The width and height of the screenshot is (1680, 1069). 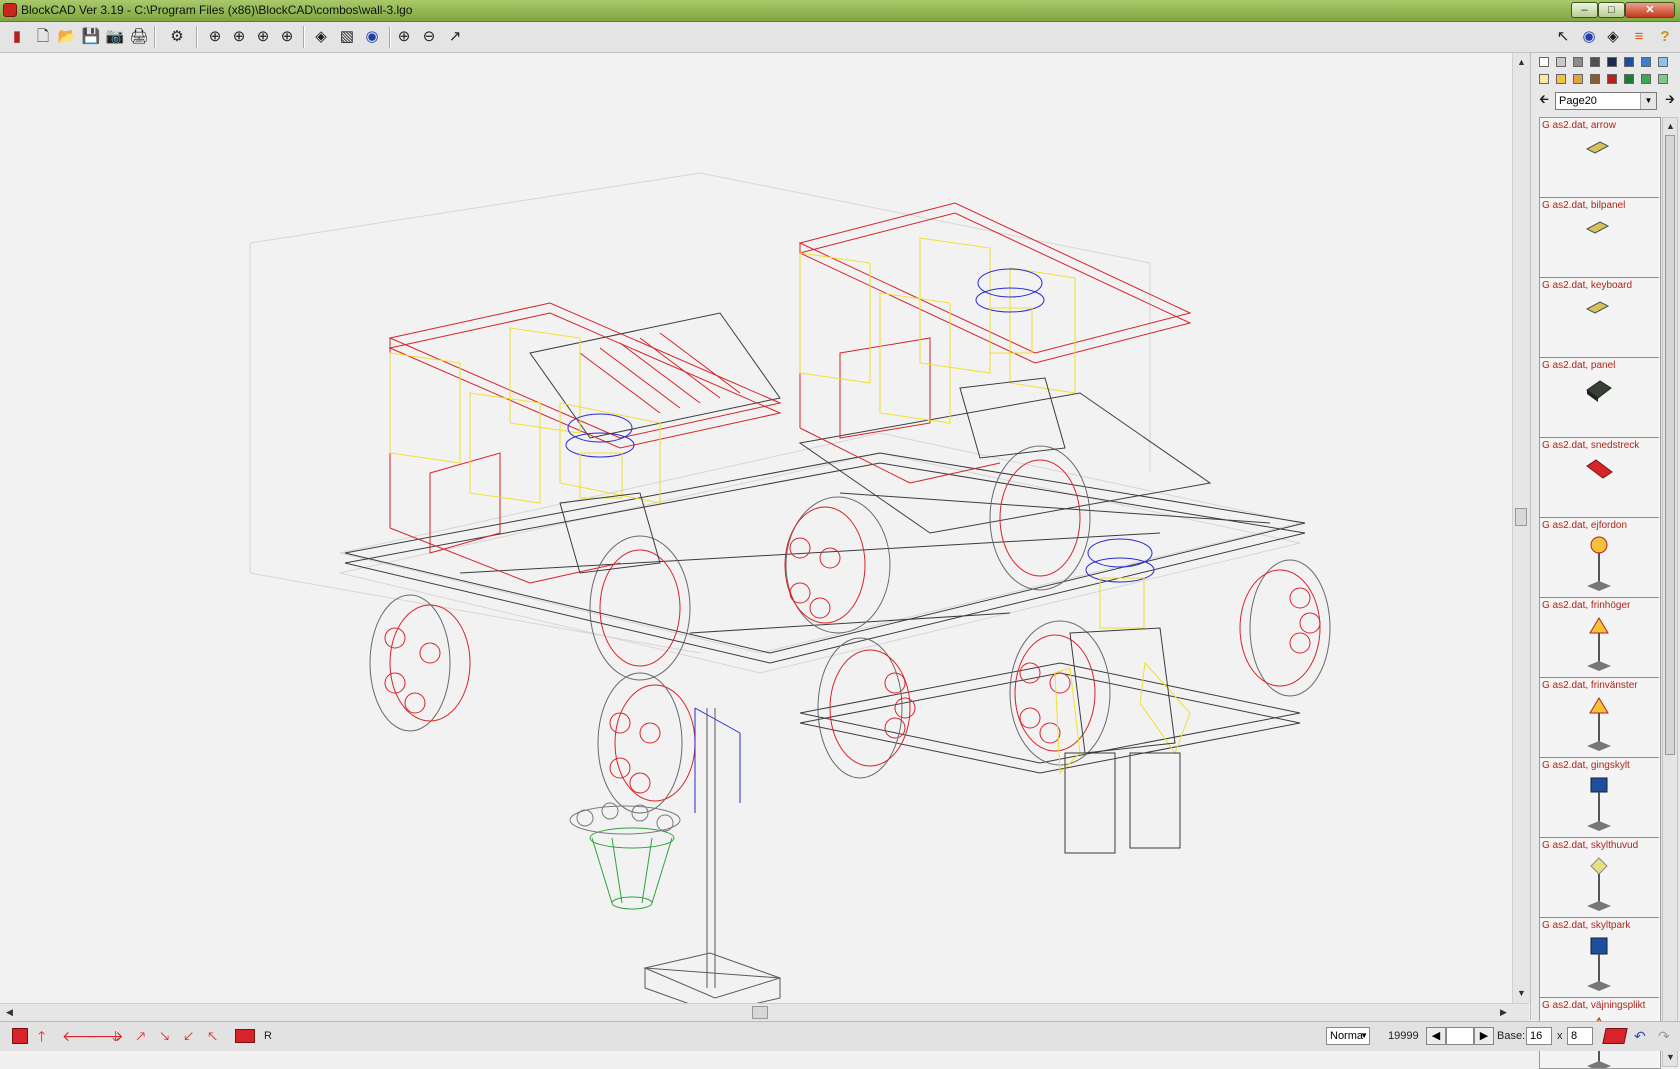 I want to click on part-list-item: G as2.dat, frinvänster, so click(x=1599, y=718).